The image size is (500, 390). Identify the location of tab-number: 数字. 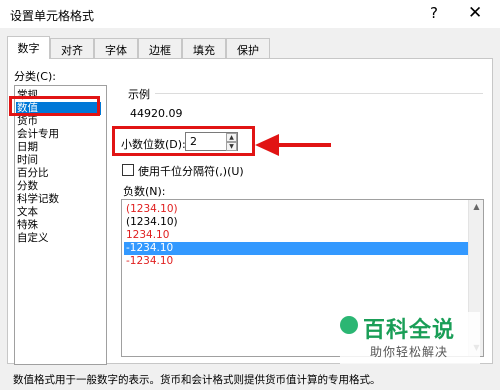
(28, 47).